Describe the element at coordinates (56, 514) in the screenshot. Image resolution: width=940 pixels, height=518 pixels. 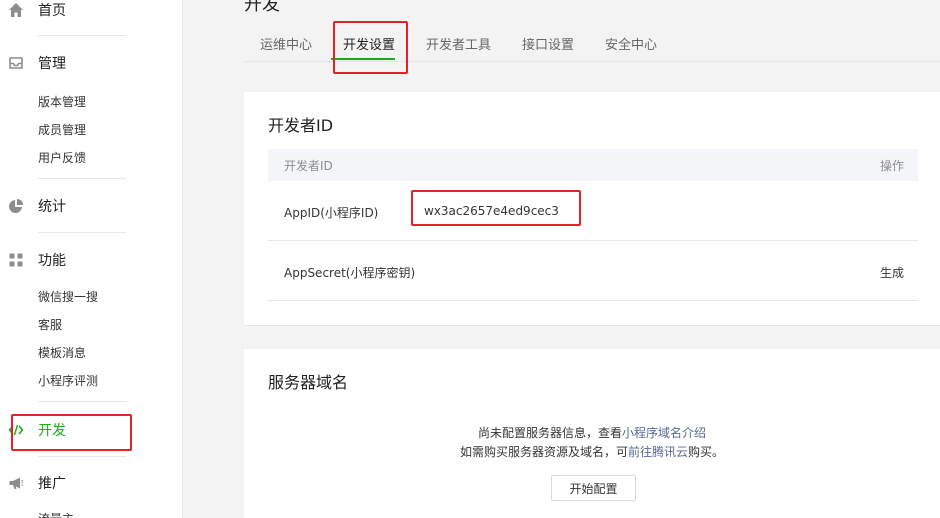
I see `sidebar-item-traffic: 流量主` at that location.